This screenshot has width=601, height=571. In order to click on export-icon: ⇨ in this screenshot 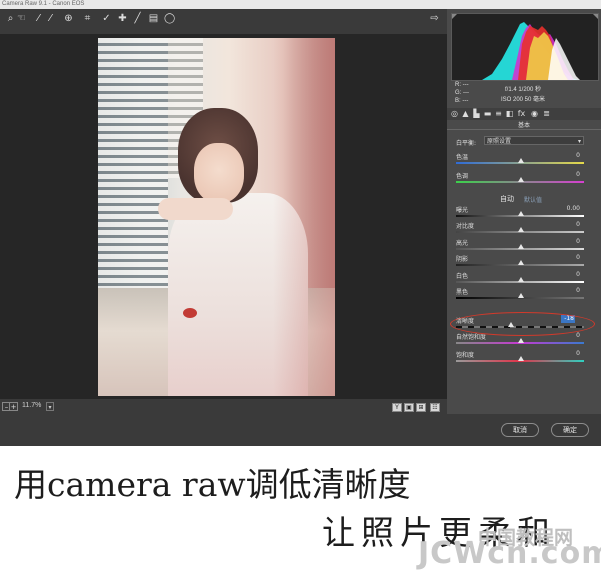, I will do `click(434, 18)`.